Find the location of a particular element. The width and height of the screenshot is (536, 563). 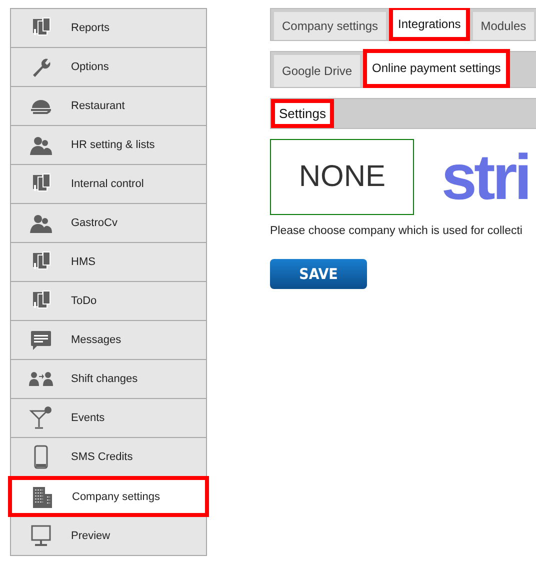

monitor-icon is located at coordinates (41, 536).